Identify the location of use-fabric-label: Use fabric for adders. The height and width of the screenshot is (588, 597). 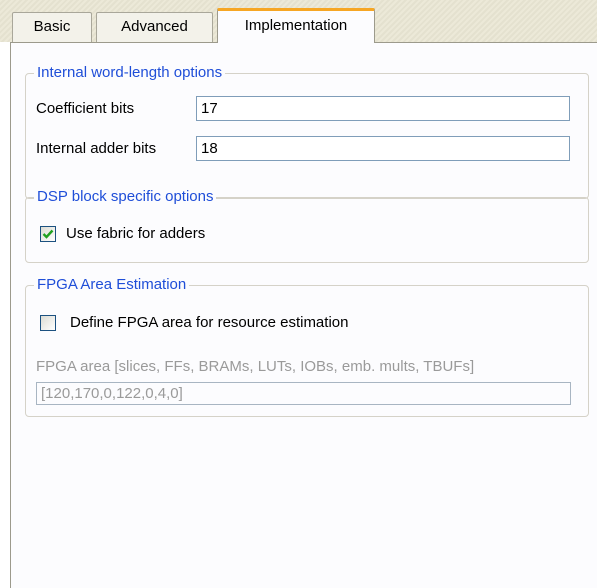
(136, 233).